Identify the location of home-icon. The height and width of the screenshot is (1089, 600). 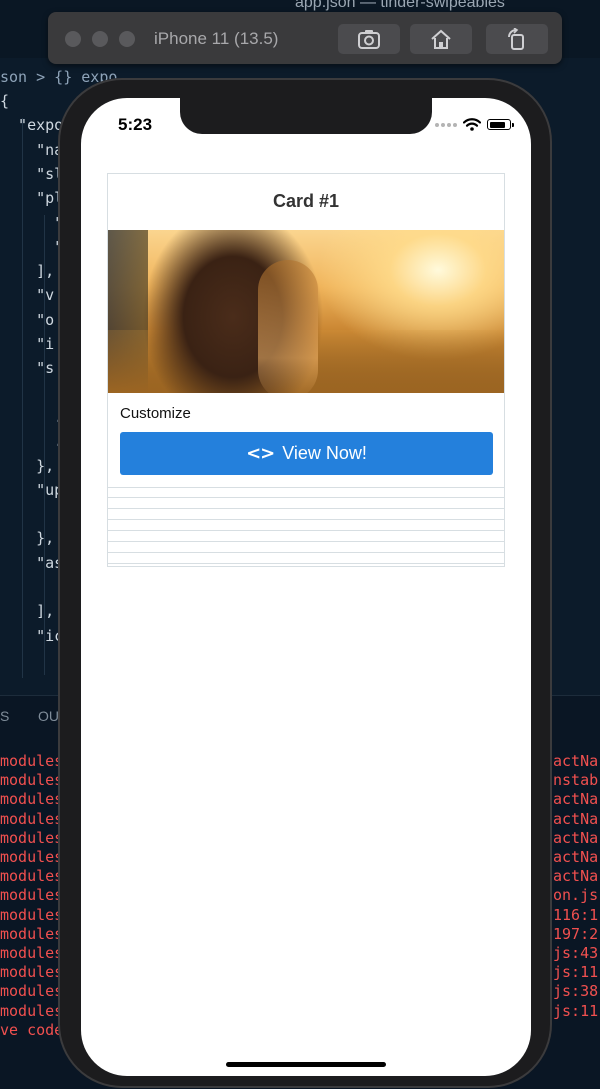
(441, 39).